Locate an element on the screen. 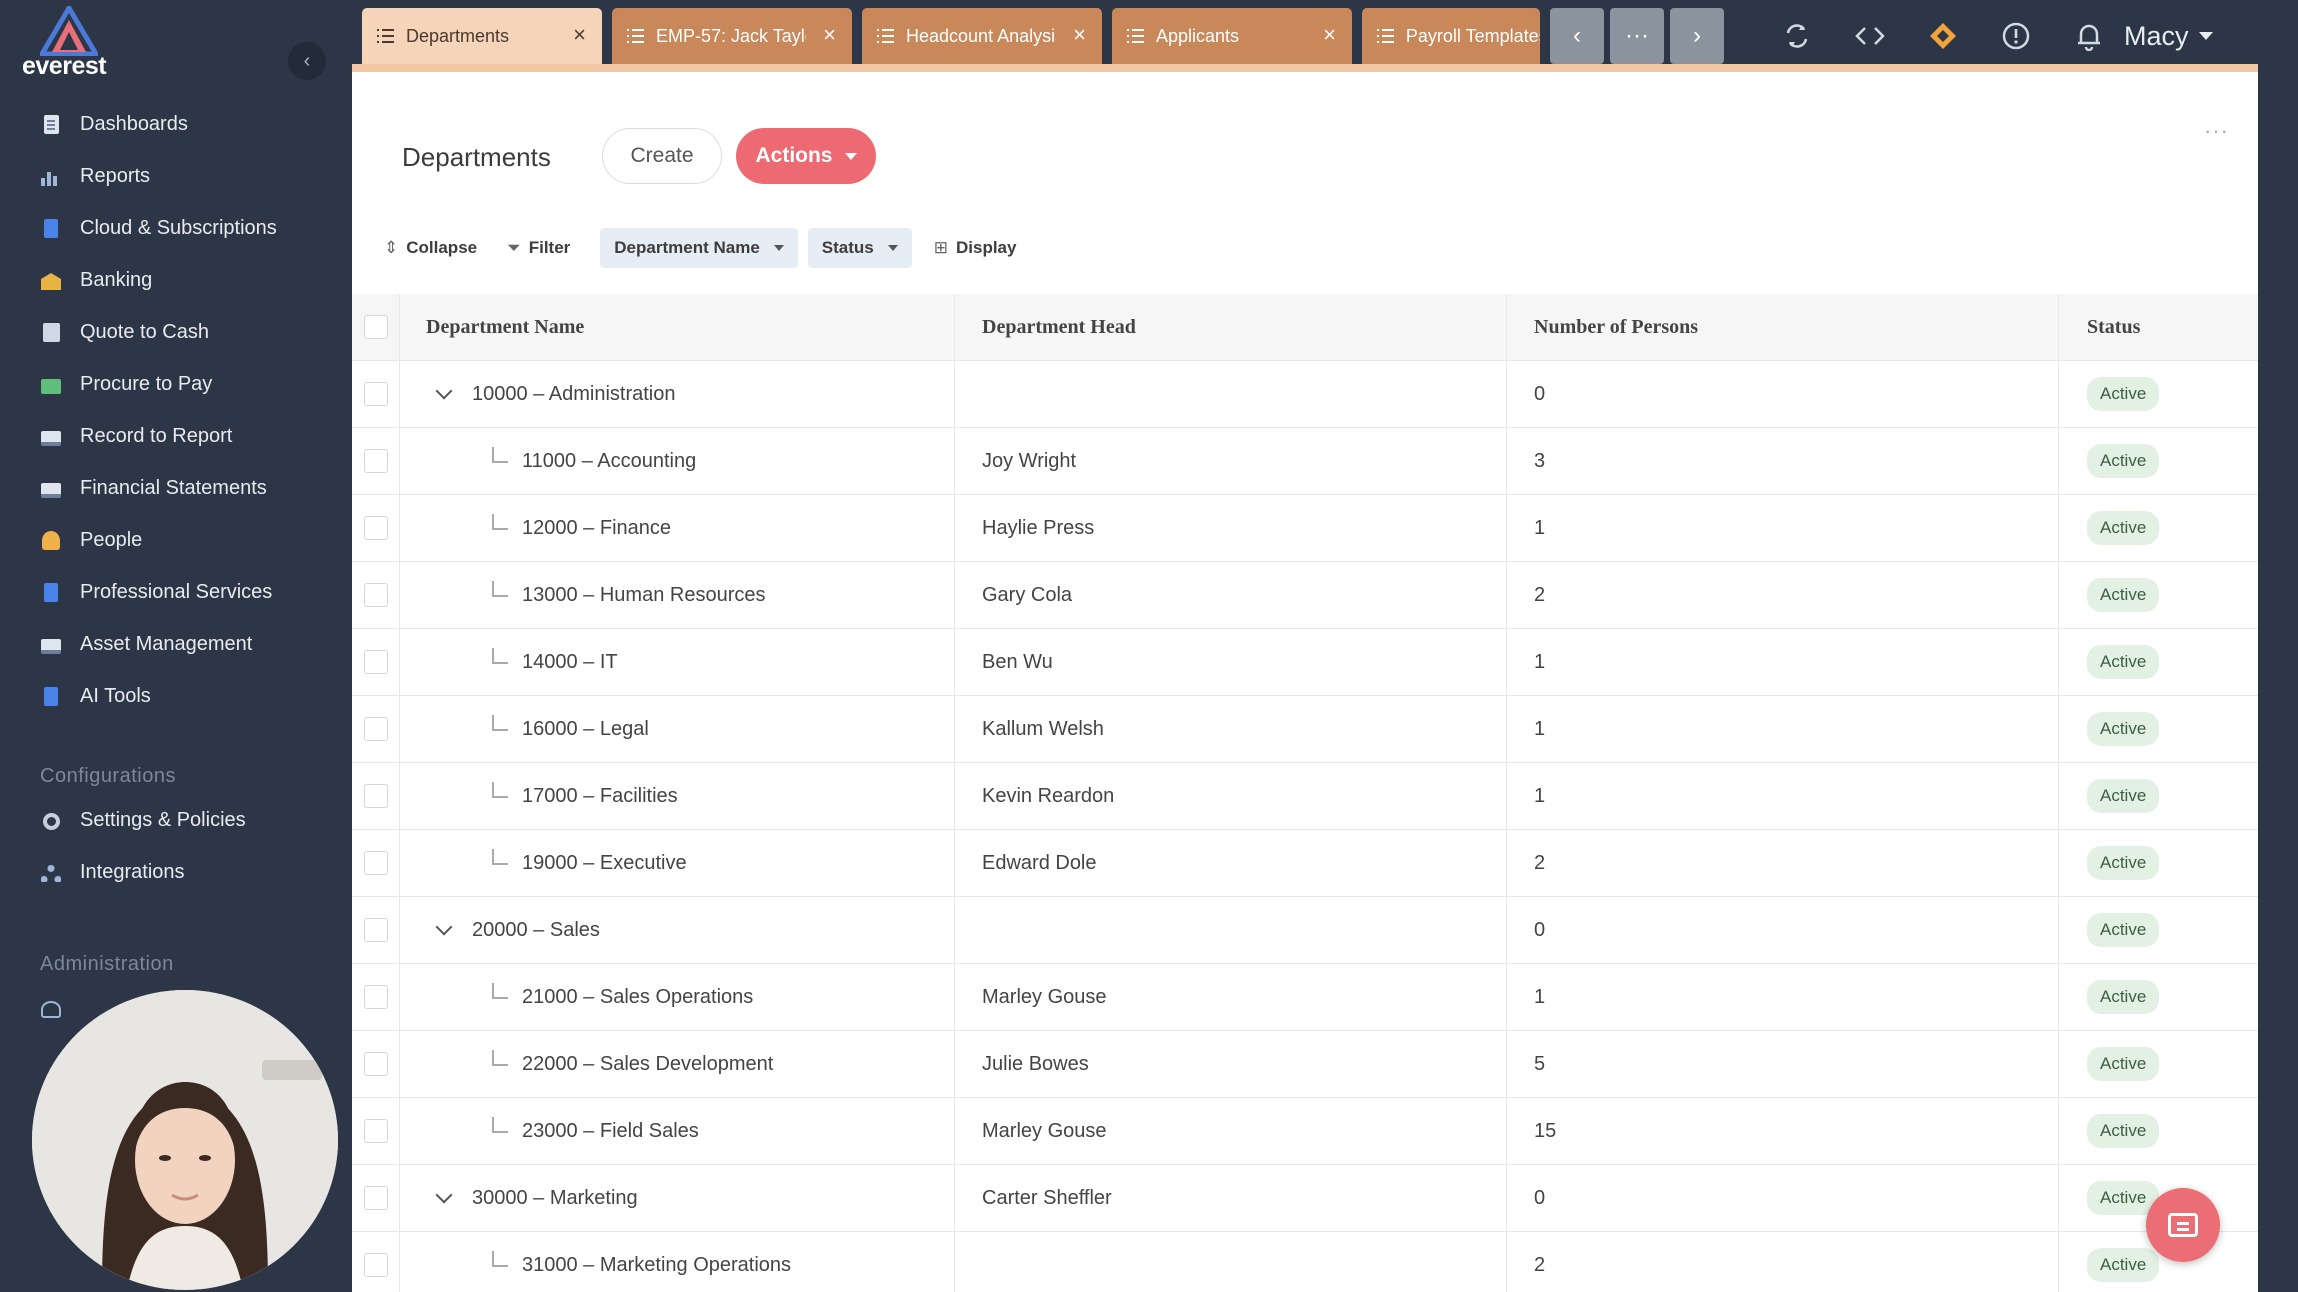  sidebar-item-professional-services: Professional Services is located at coordinates (176, 592).